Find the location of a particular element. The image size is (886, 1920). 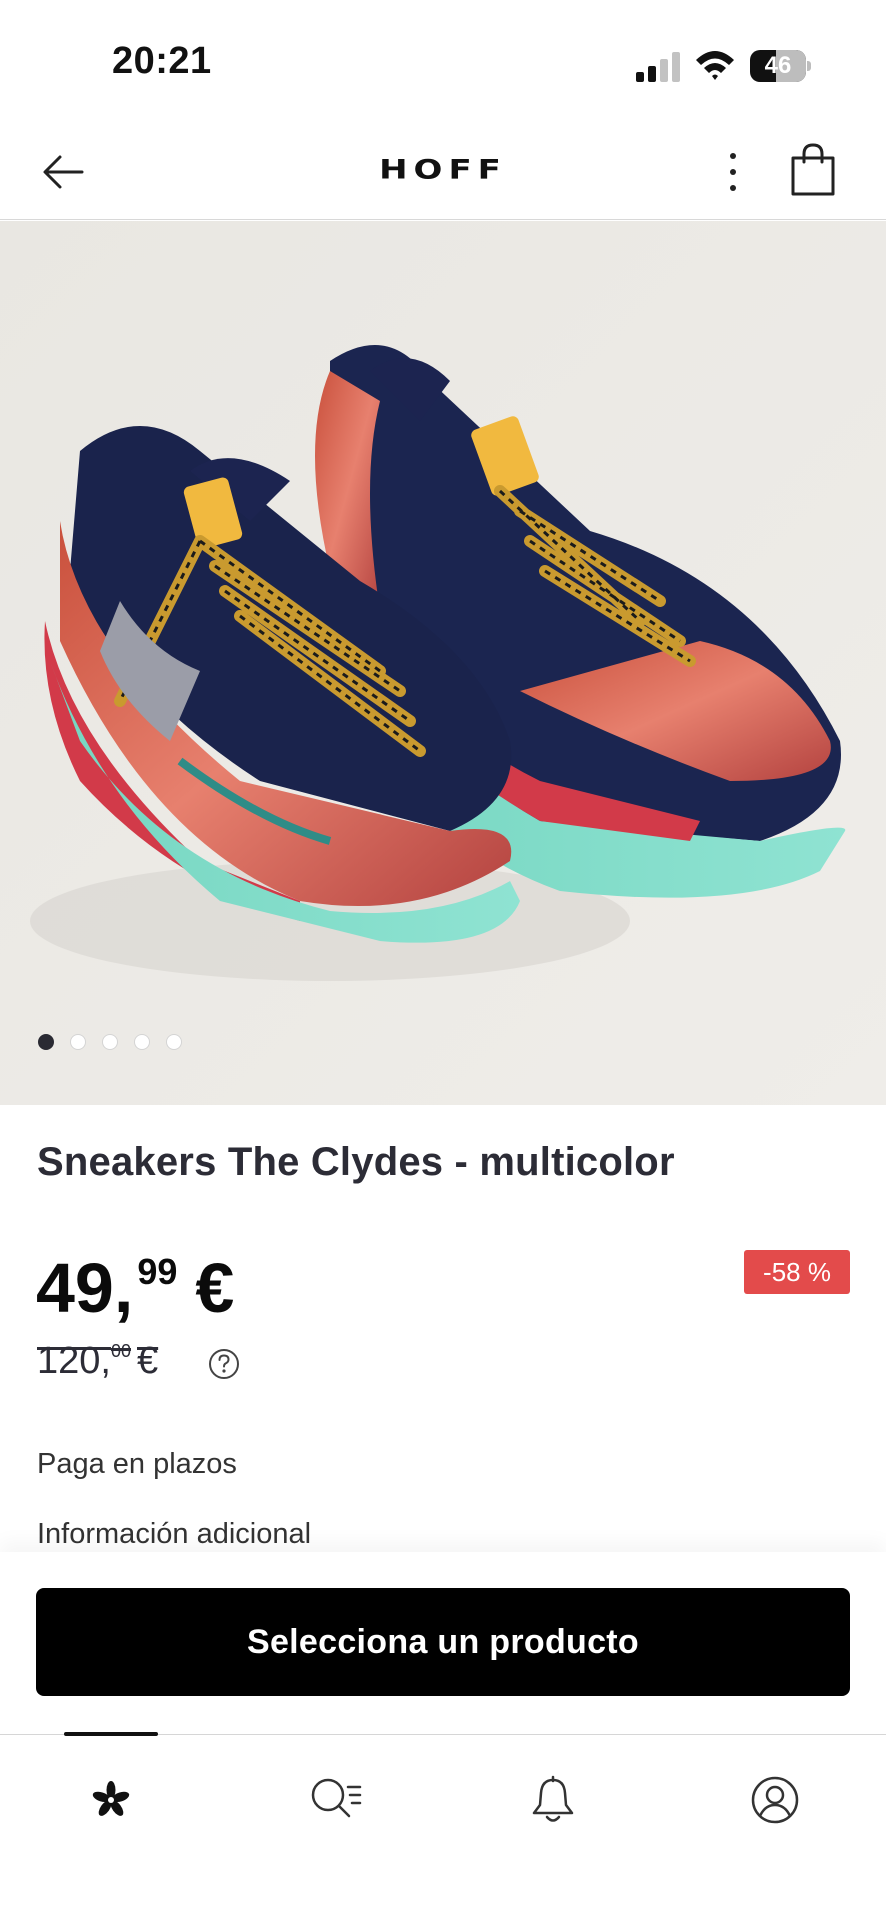

old-price-integer: 120, is located at coordinates (74, 1361).